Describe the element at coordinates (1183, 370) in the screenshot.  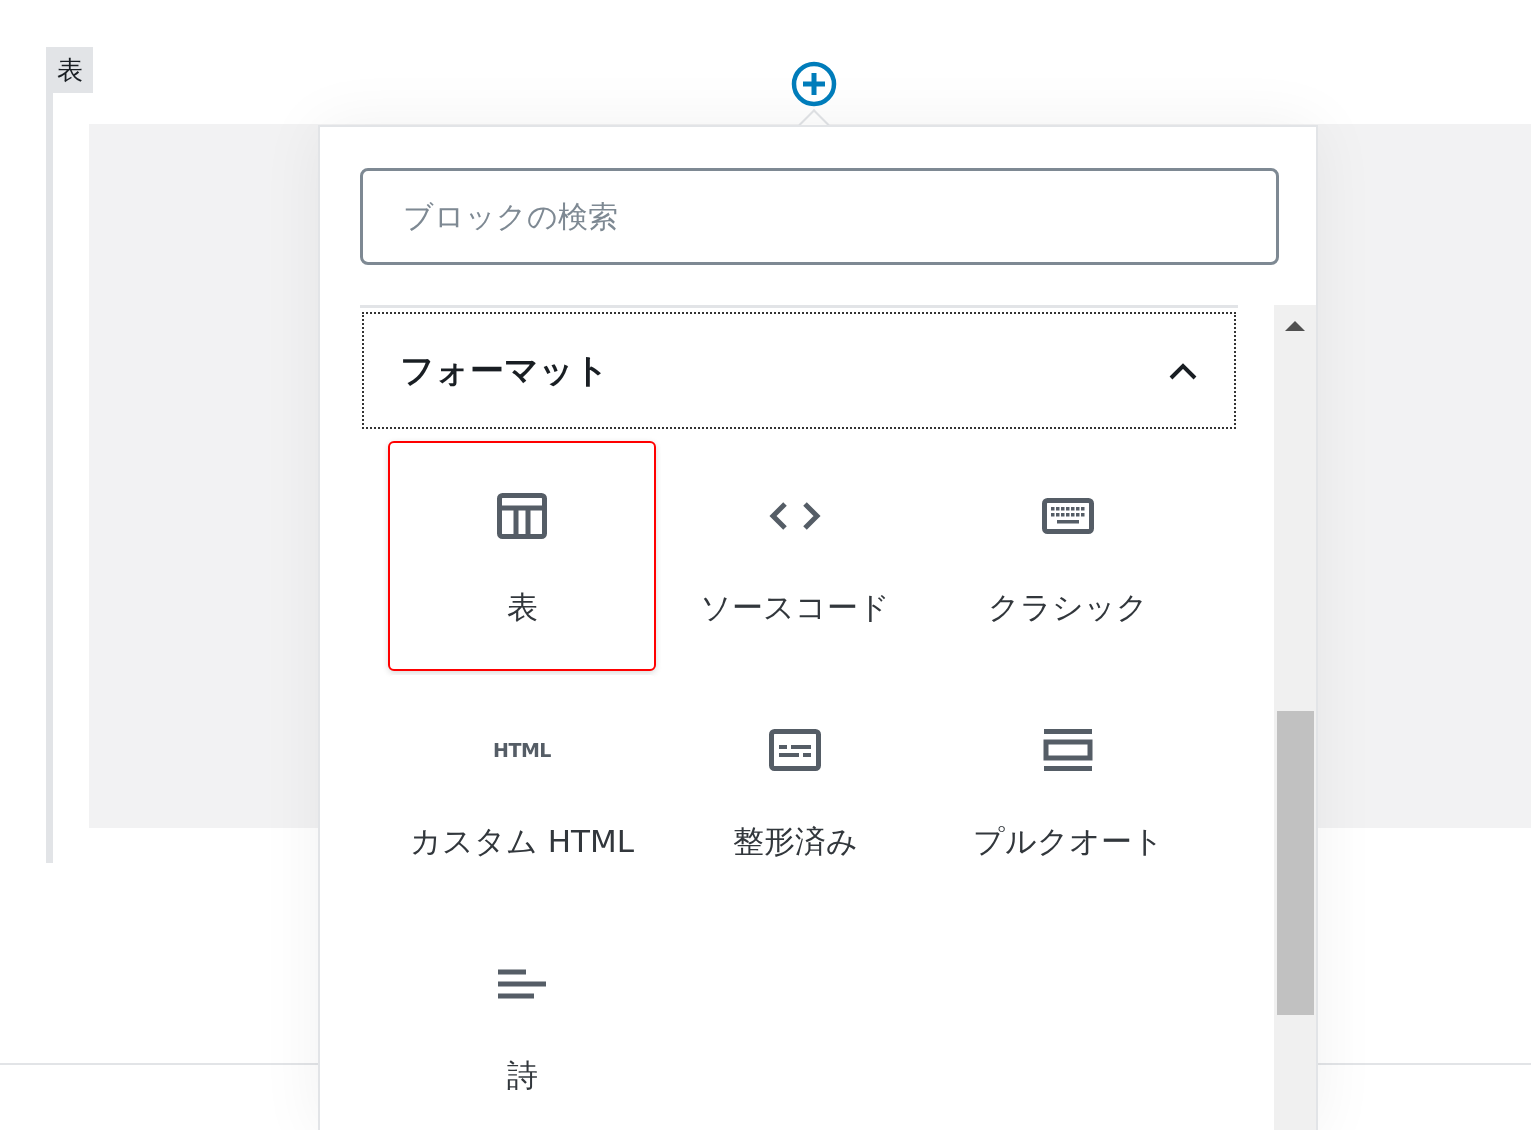
I see `chevron-icon` at that location.